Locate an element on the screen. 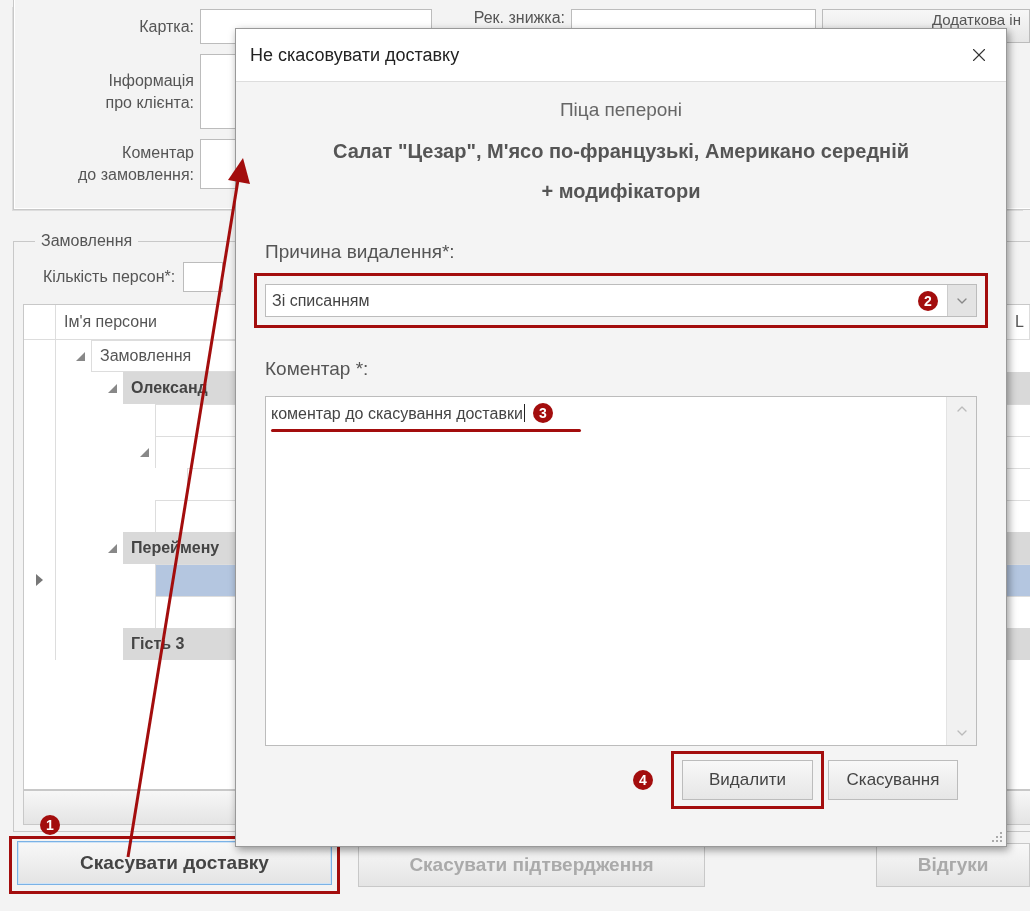 The width and height of the screenshot is (1030, 911). resize-grip-icon is located at coordinates (997, 837).